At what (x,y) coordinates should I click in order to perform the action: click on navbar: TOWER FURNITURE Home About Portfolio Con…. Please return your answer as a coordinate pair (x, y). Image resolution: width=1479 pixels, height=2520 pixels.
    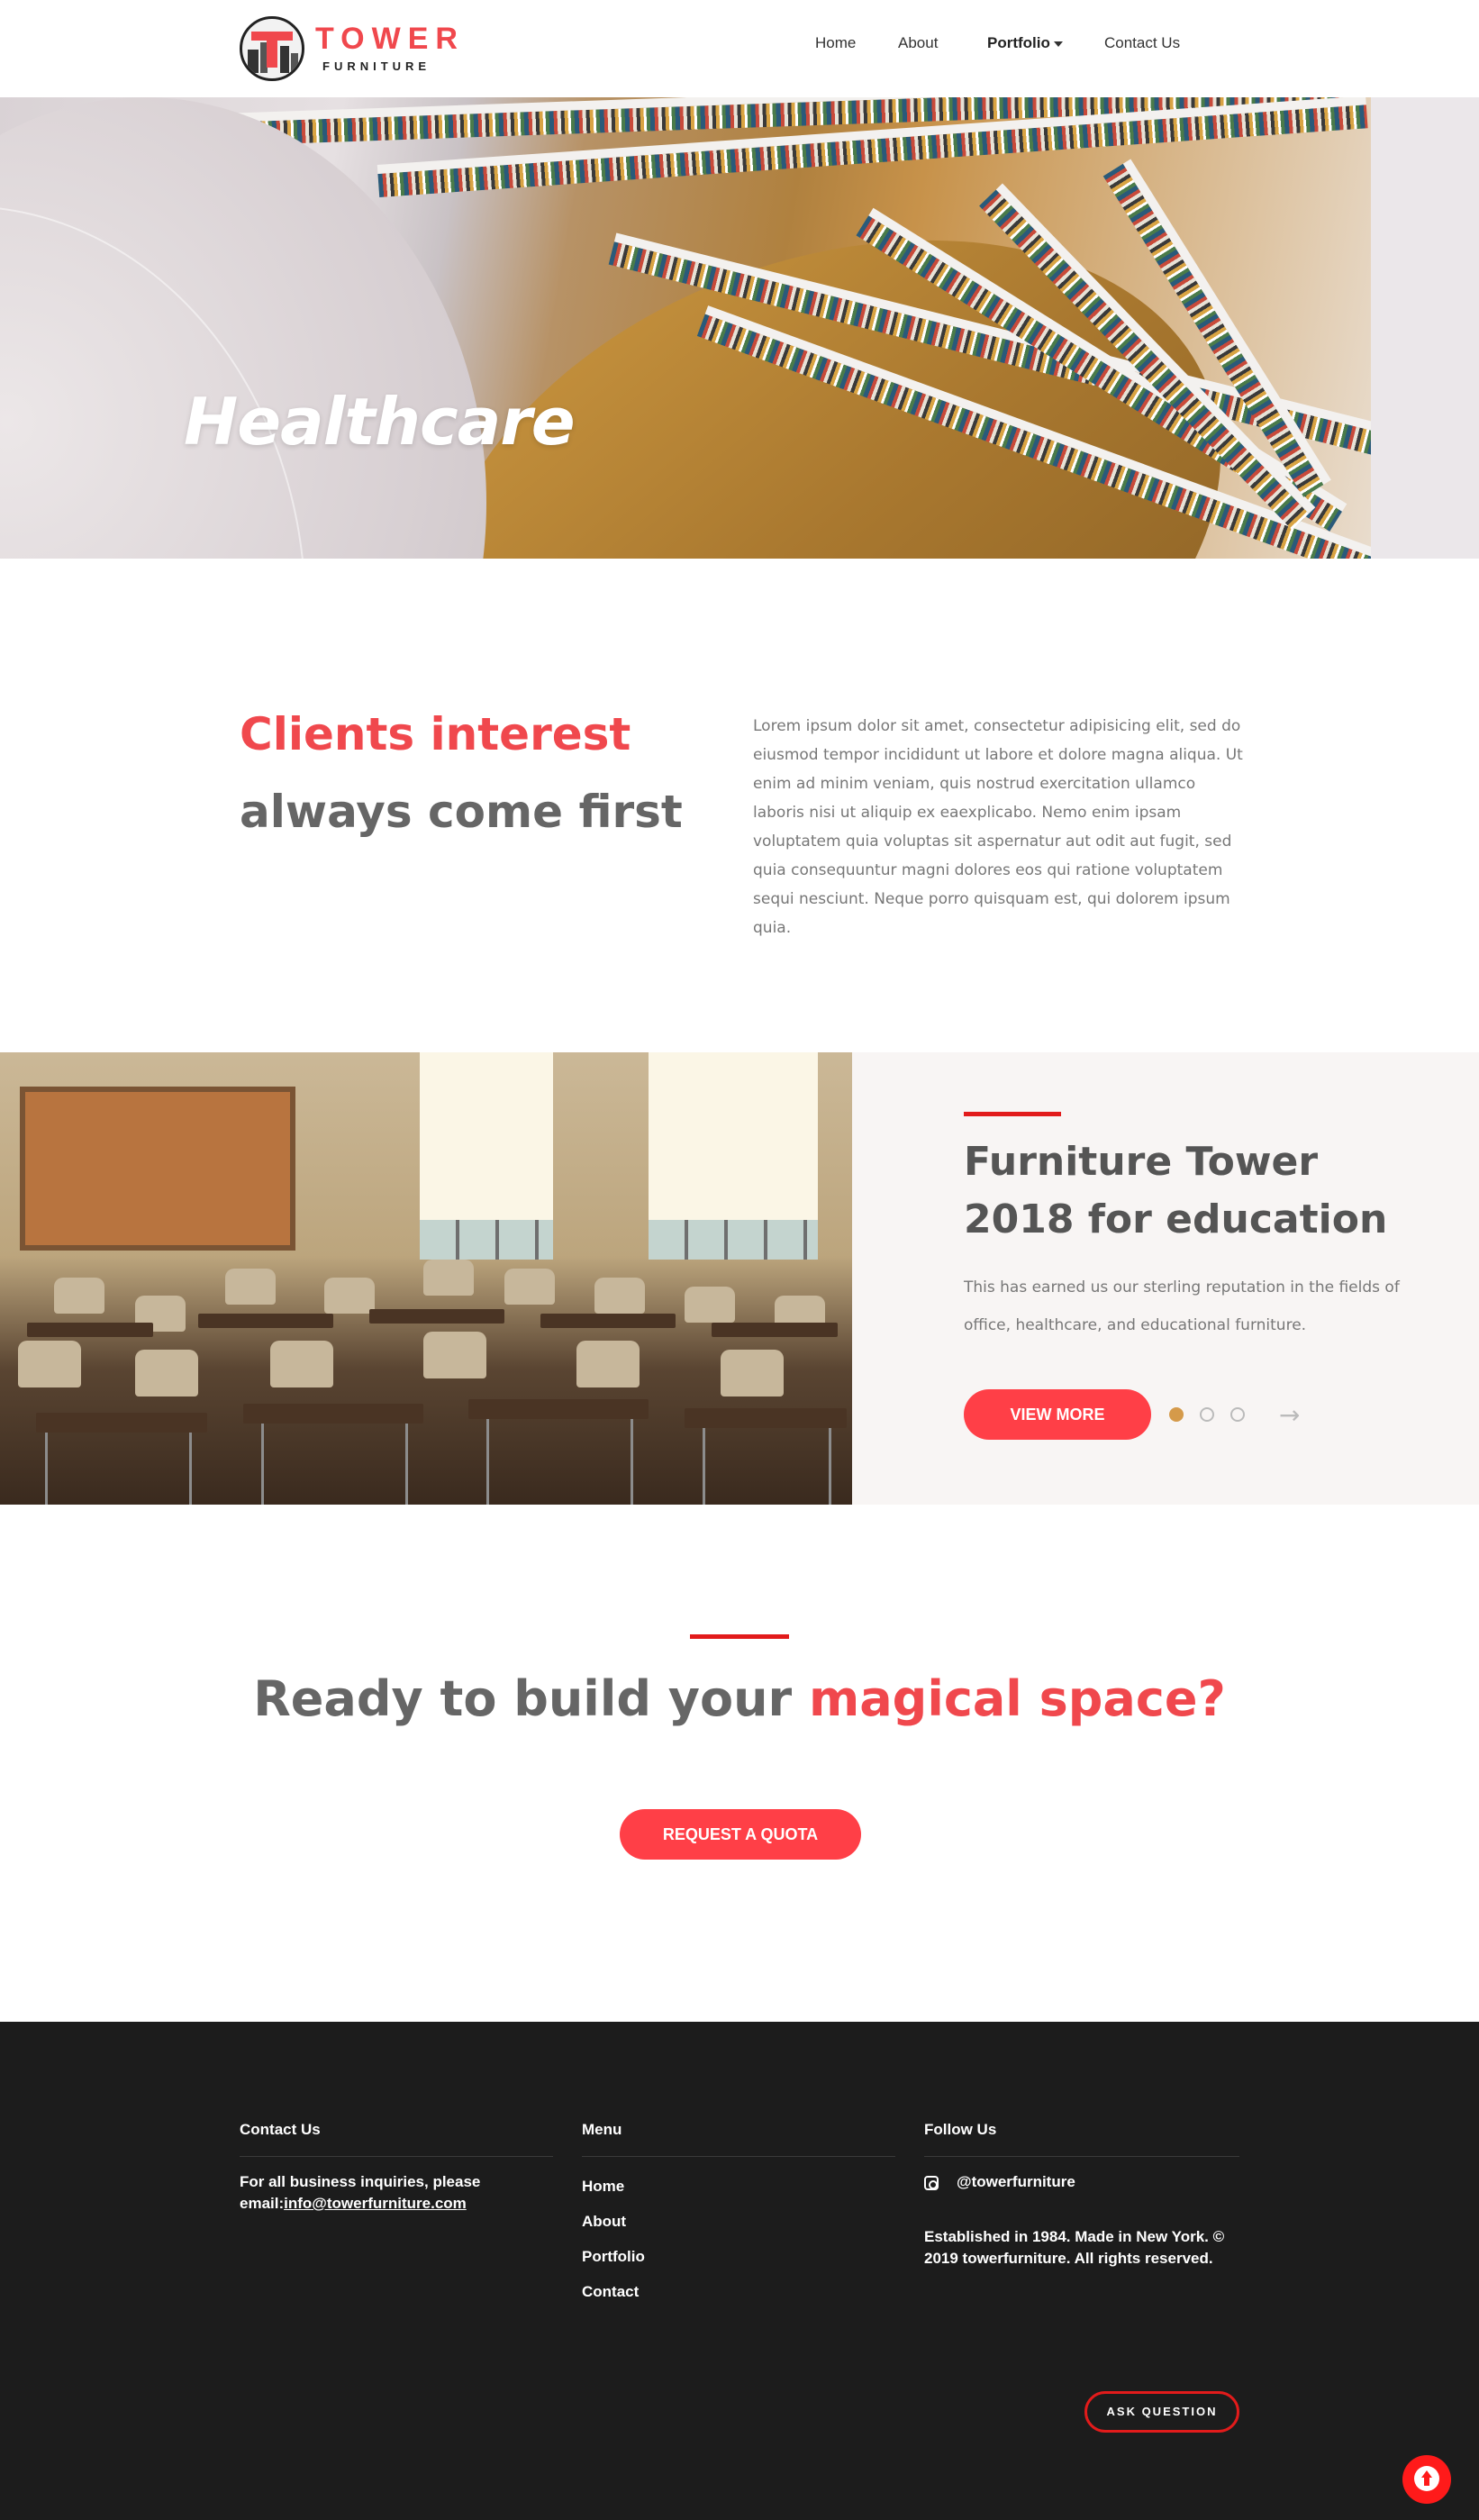
    Looking at the image, I should click on (739, 49).